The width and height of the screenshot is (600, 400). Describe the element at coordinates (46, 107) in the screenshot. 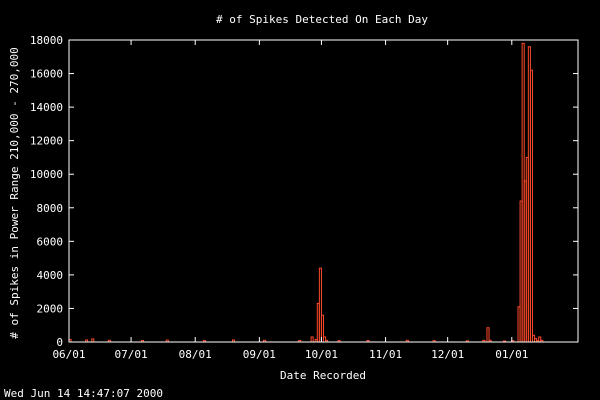

I see `y-tick-label: 14000` at that location.